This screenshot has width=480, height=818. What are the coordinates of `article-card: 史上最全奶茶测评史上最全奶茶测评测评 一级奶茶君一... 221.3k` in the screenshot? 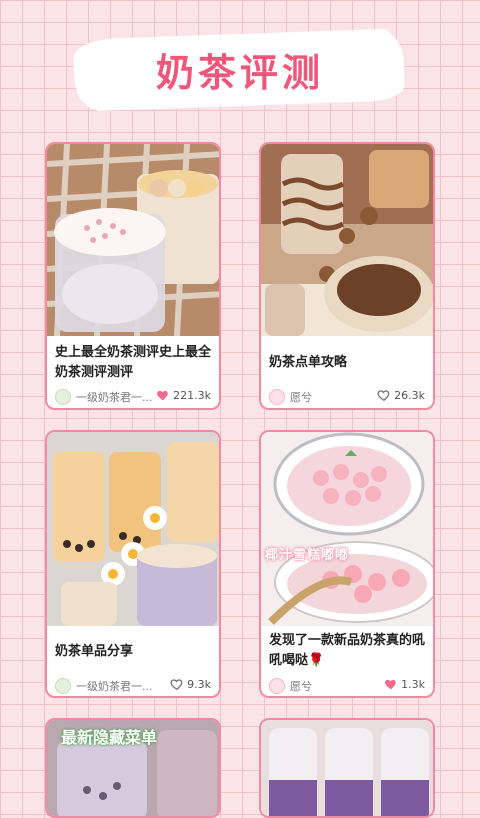 It's located at (133, 276).